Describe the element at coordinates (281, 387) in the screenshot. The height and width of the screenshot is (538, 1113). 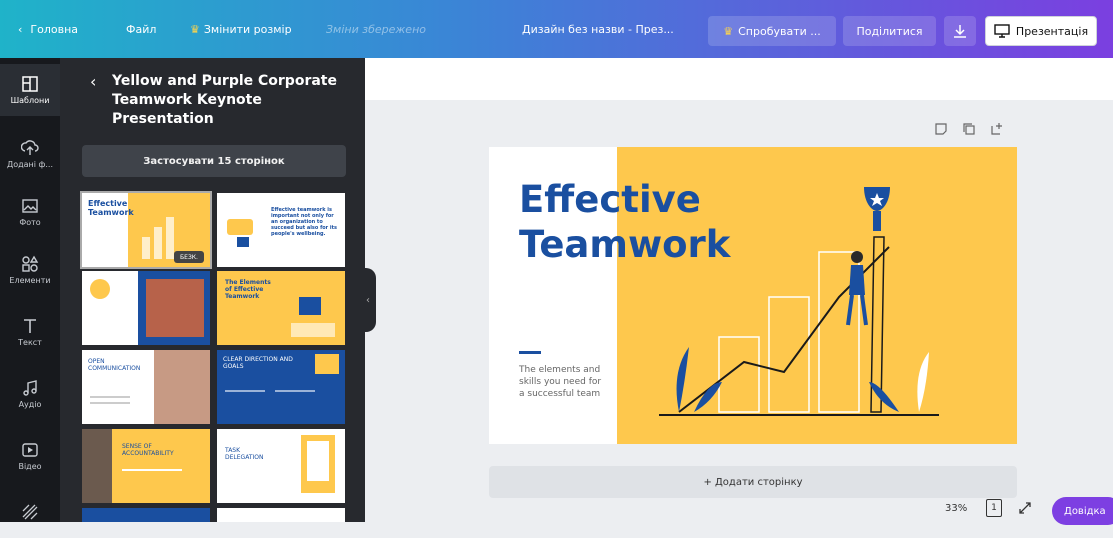
I see `template-page-thumb-6: CLEAR DIRECTION AND GOALS` at that location.